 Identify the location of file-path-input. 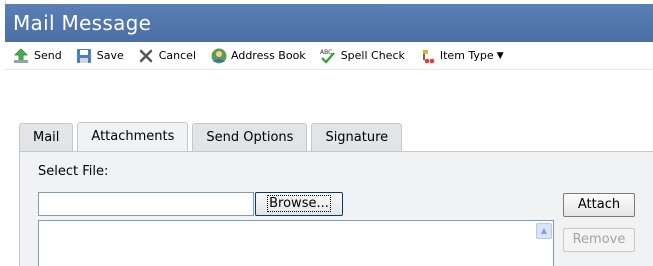
(146, 204).